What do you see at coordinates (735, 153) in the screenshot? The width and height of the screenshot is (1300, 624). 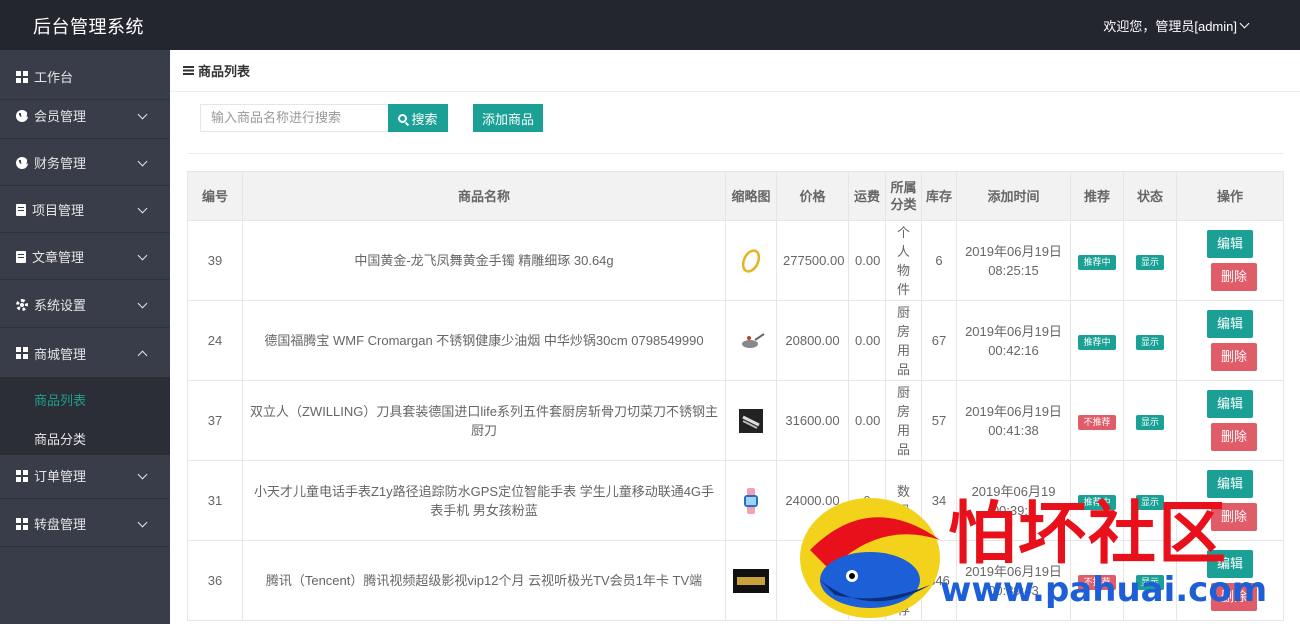 I see `divider` at bounding box center [735, 153].